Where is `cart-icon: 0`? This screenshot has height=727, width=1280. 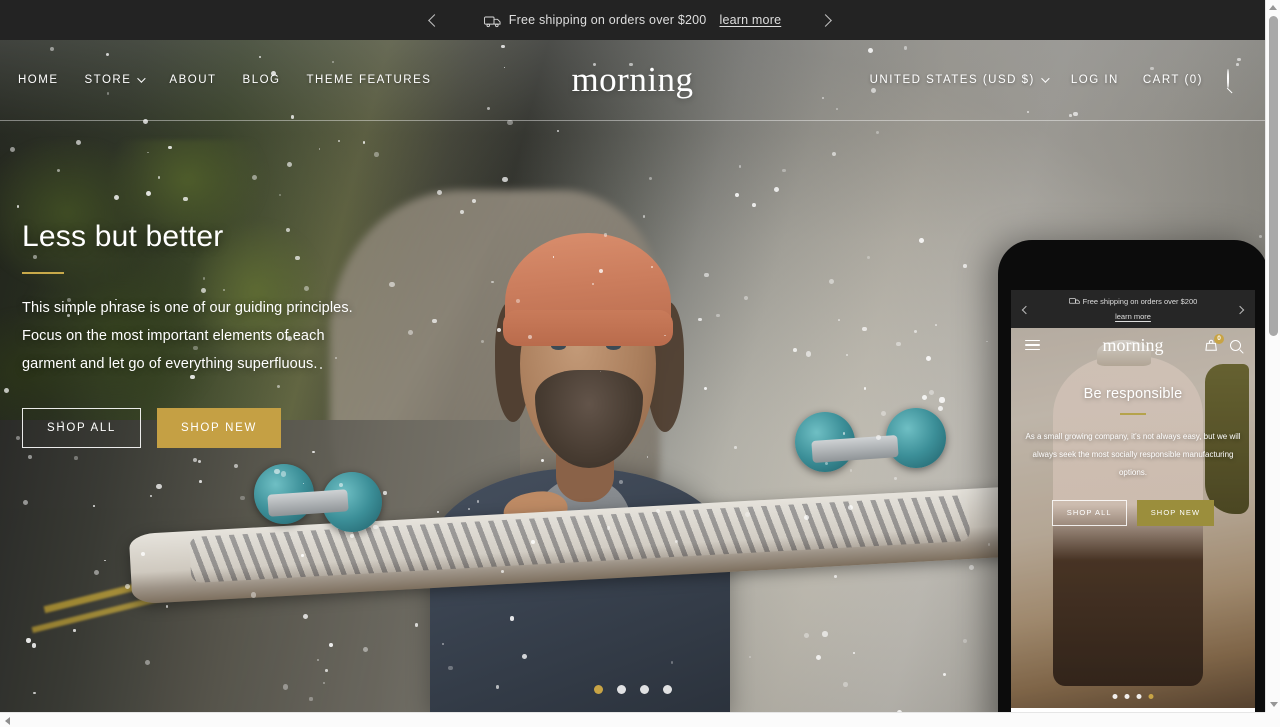 cart-icon: 0 is located at coordinates (1214, 342).